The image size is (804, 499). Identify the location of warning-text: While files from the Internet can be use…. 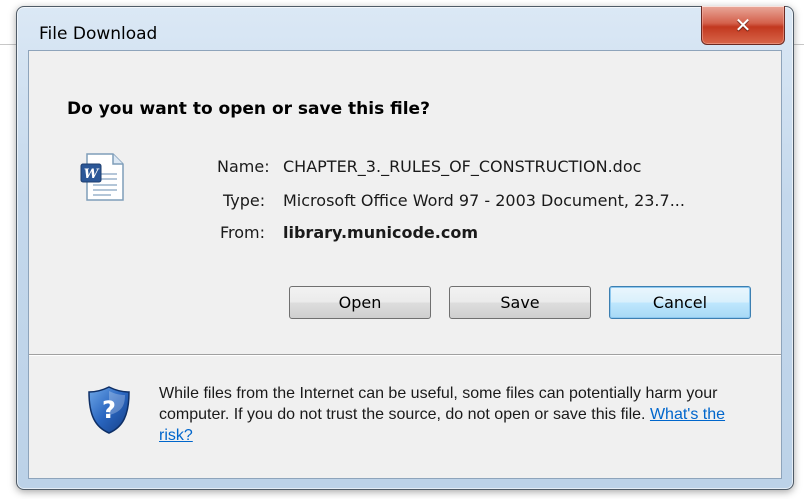
(438, 404).